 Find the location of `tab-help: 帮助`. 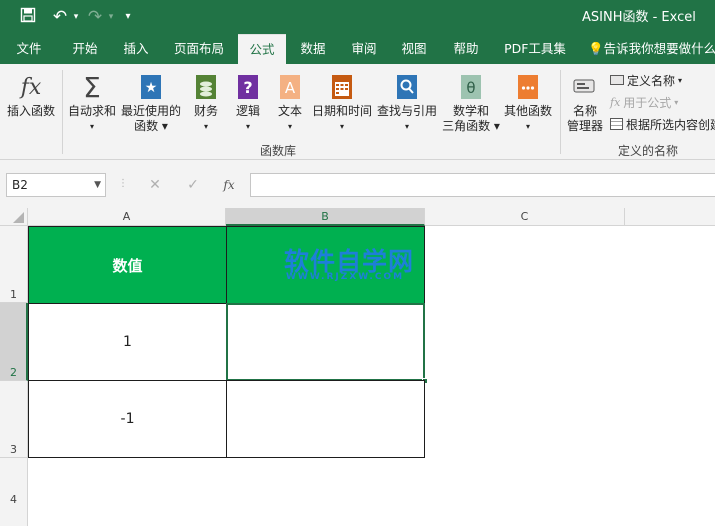

tab-help: 帮助 is located at coordinates (466, 49).